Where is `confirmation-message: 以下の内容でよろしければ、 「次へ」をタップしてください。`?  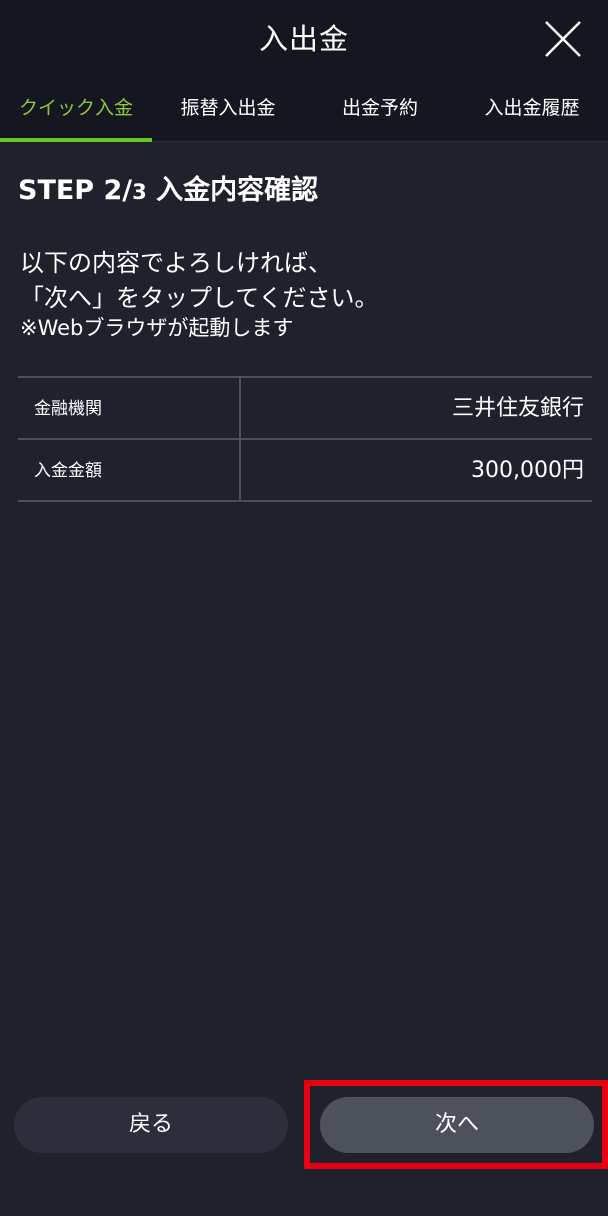 confirmation-message: 以下の内容でよろしければ、 「次へ」をタップしてください。 is located at coordinates (305, 281).